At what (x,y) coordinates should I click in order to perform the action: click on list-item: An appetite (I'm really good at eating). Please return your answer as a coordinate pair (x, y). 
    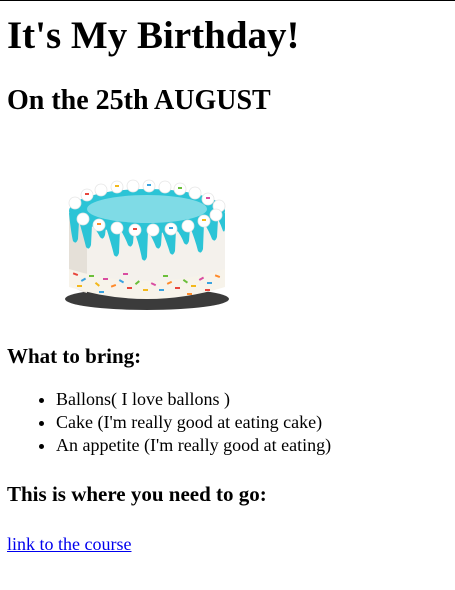
    Looking at the image, I should click on (252, 445).